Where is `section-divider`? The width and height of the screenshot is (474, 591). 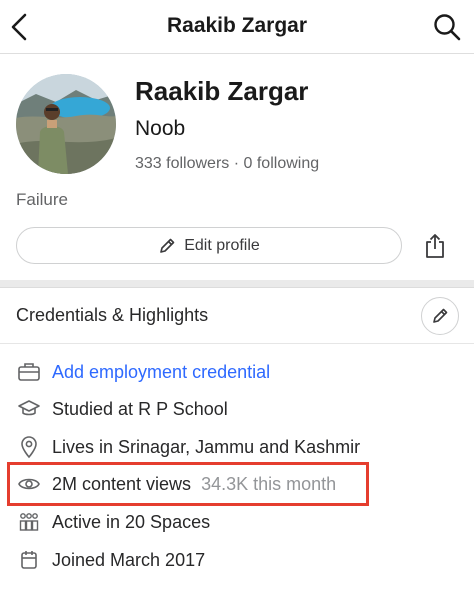 section-divider is located at coordinates (237, 284).